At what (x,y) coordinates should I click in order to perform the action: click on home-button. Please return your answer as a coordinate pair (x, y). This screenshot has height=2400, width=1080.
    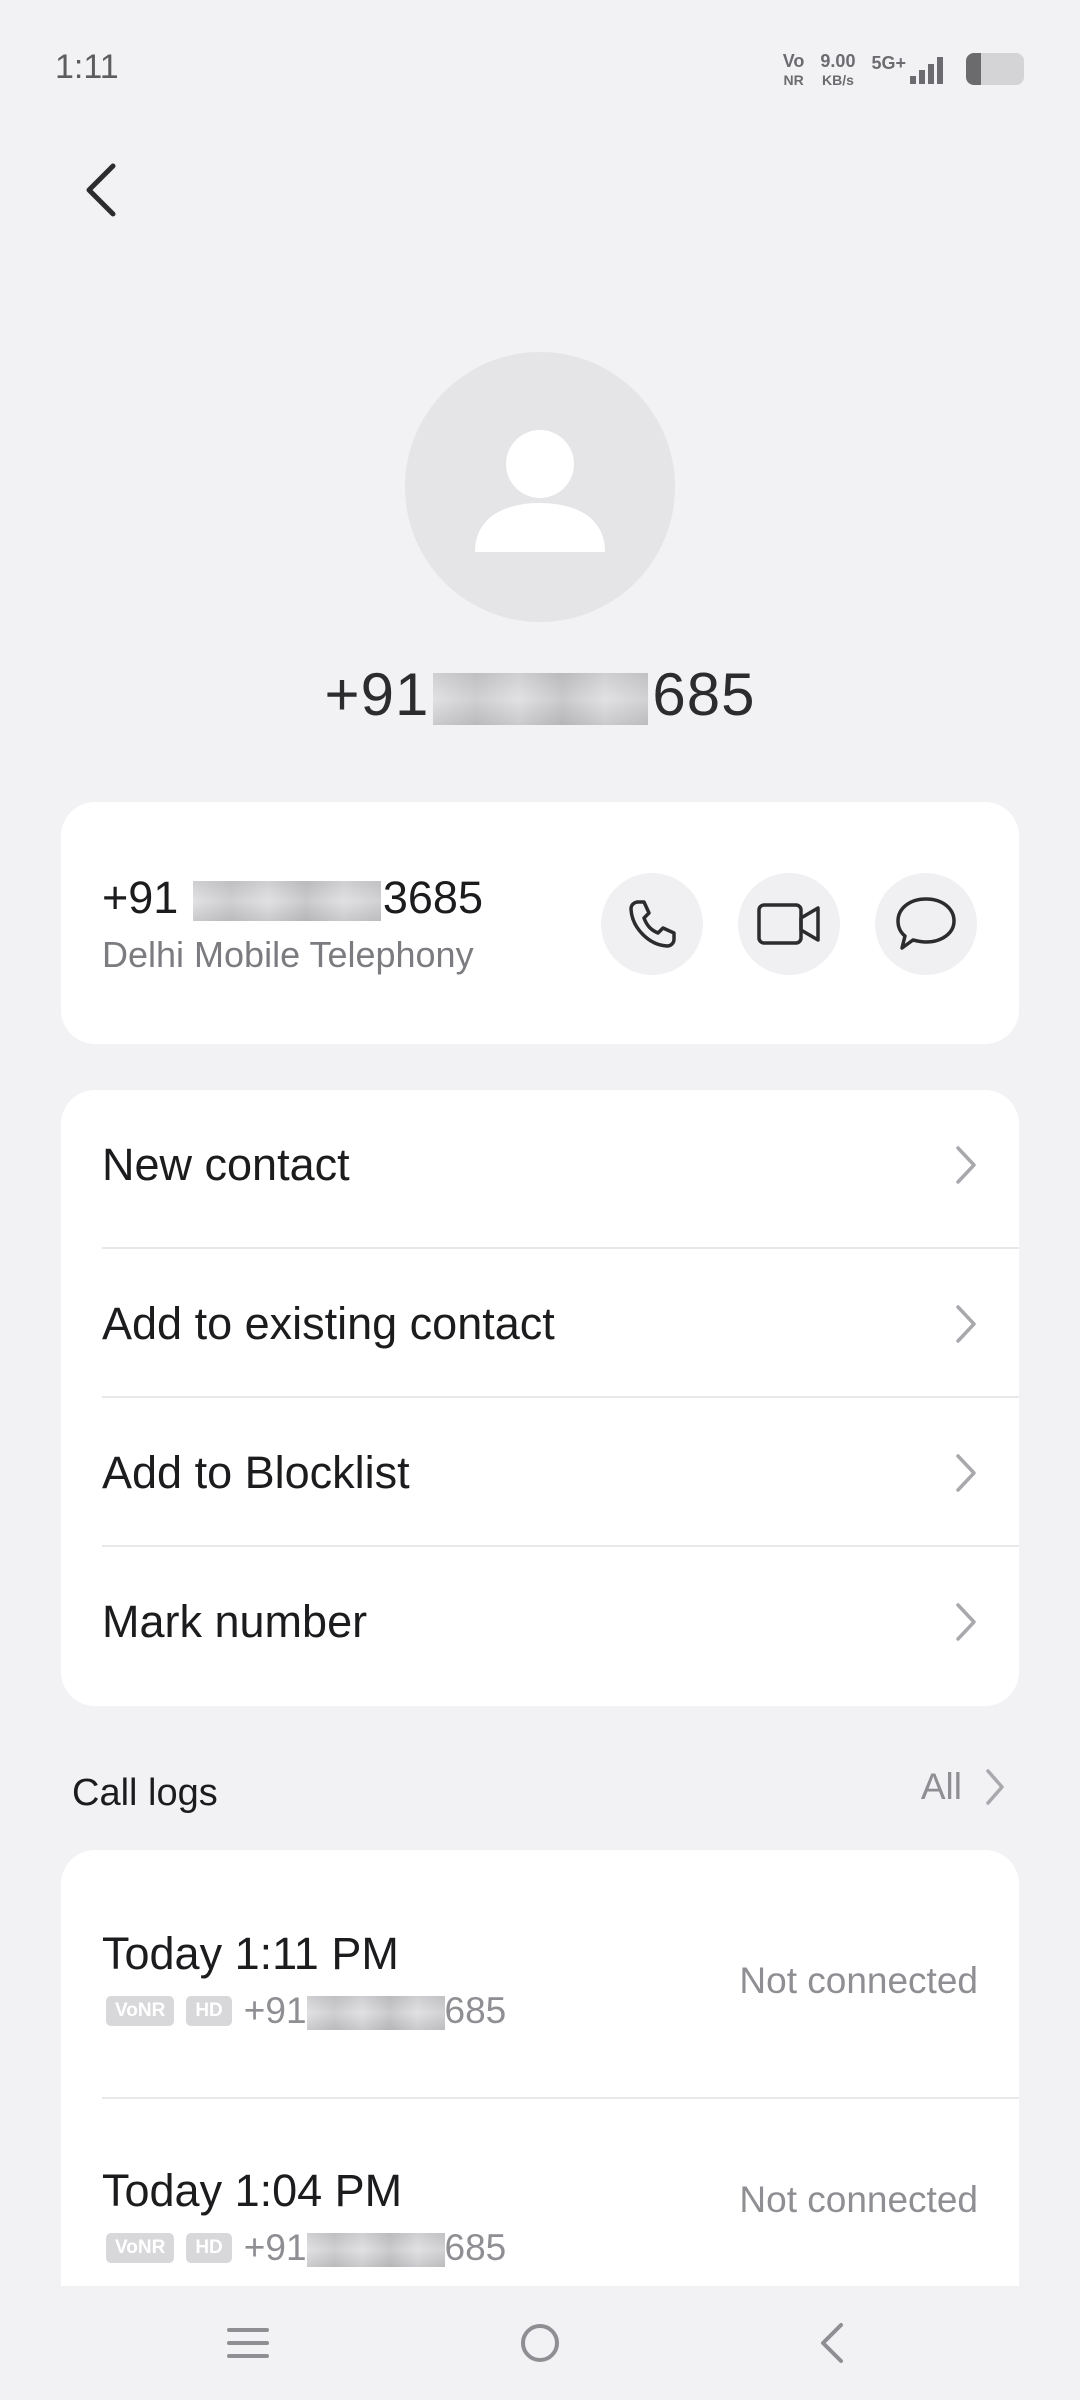
    Looking at the image, I should click on (540, 2343).